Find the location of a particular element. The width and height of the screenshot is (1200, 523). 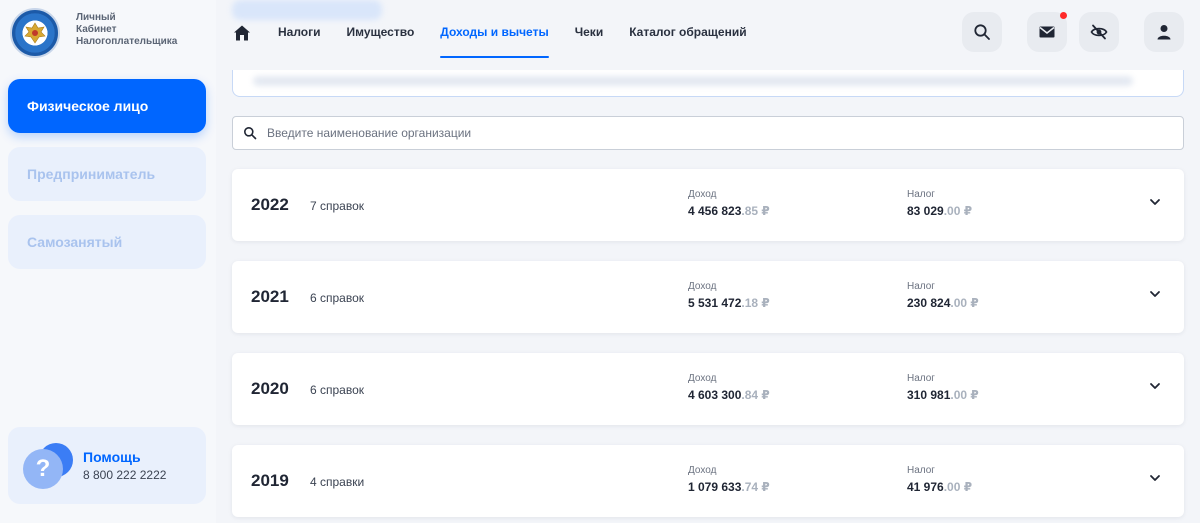

tax-column: Налог 41 976.00 ₽ is located at coordinates (939, 479).